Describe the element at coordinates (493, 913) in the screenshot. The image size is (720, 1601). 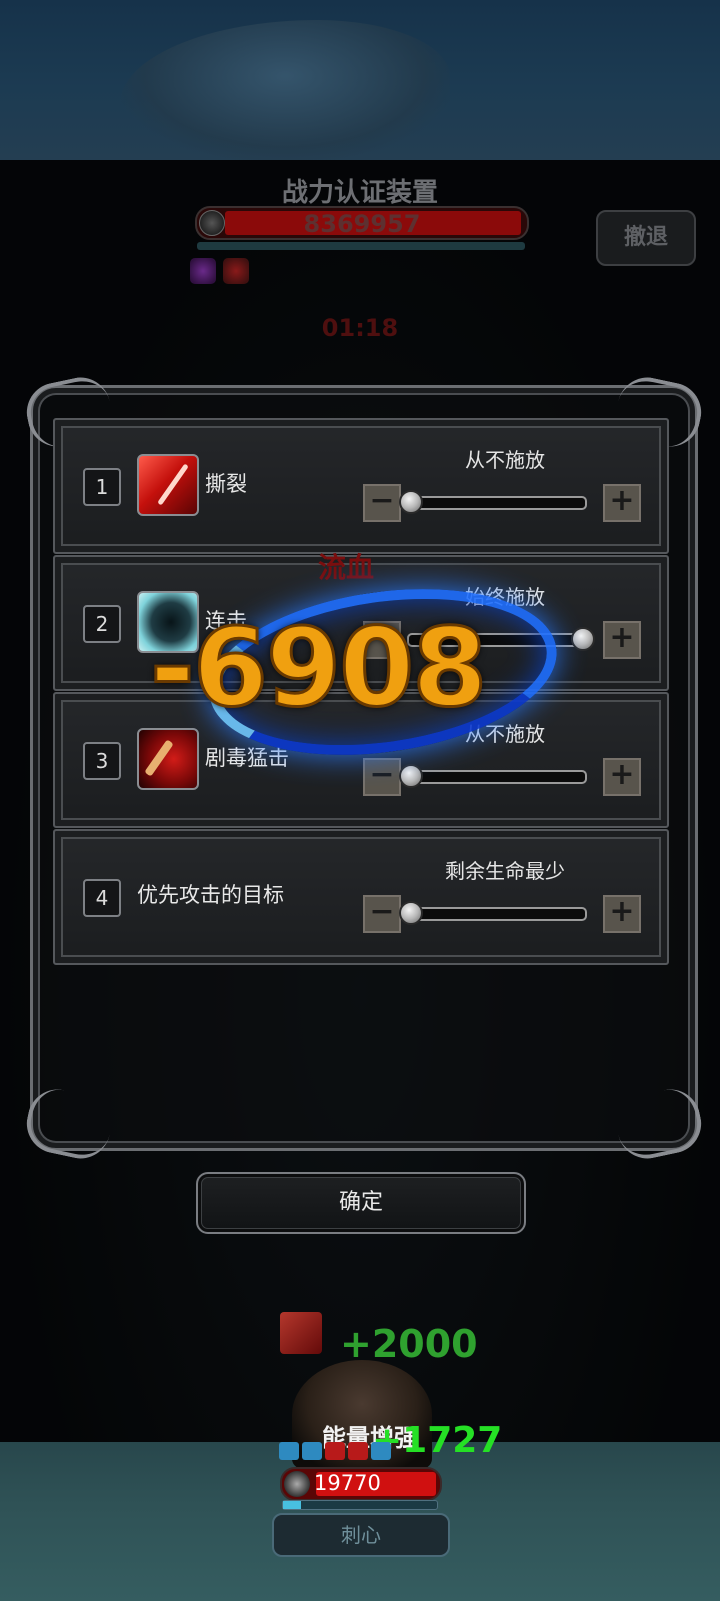
I see `target-slider` at that location.